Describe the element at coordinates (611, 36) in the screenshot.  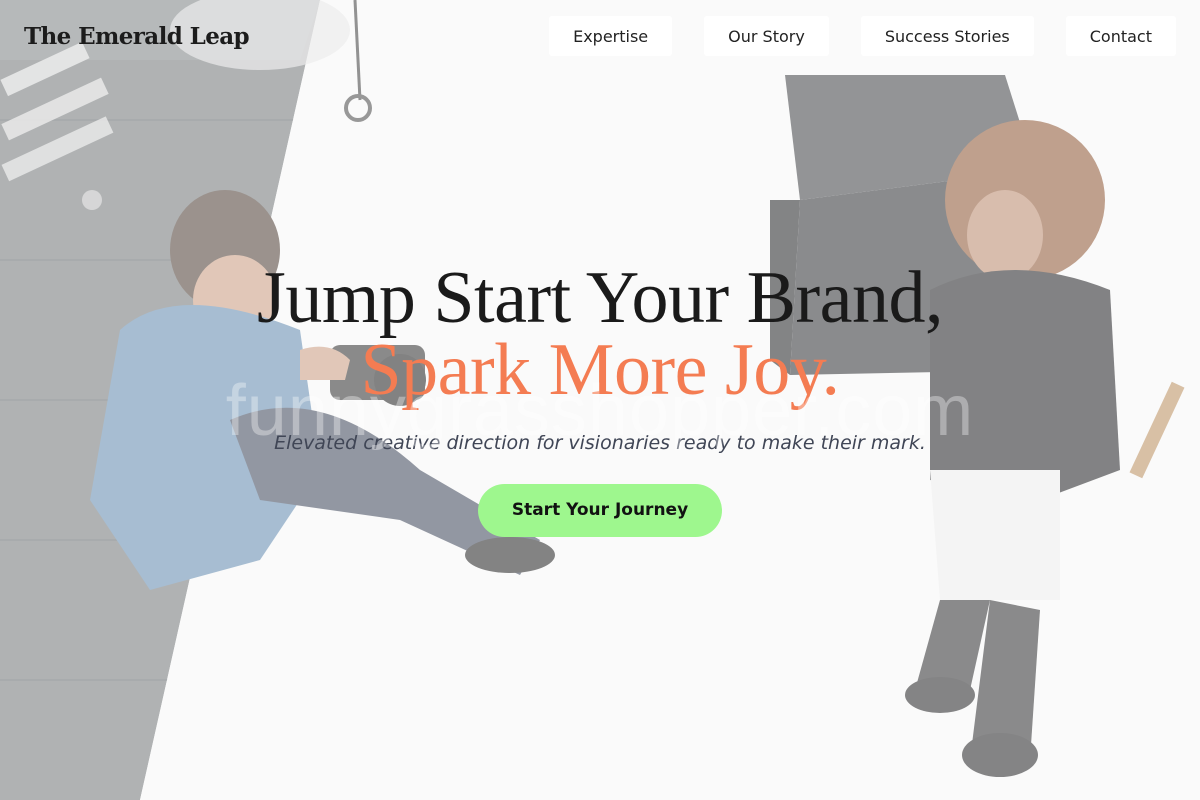
I see `nav-item-expertise: Expertise` at that location.